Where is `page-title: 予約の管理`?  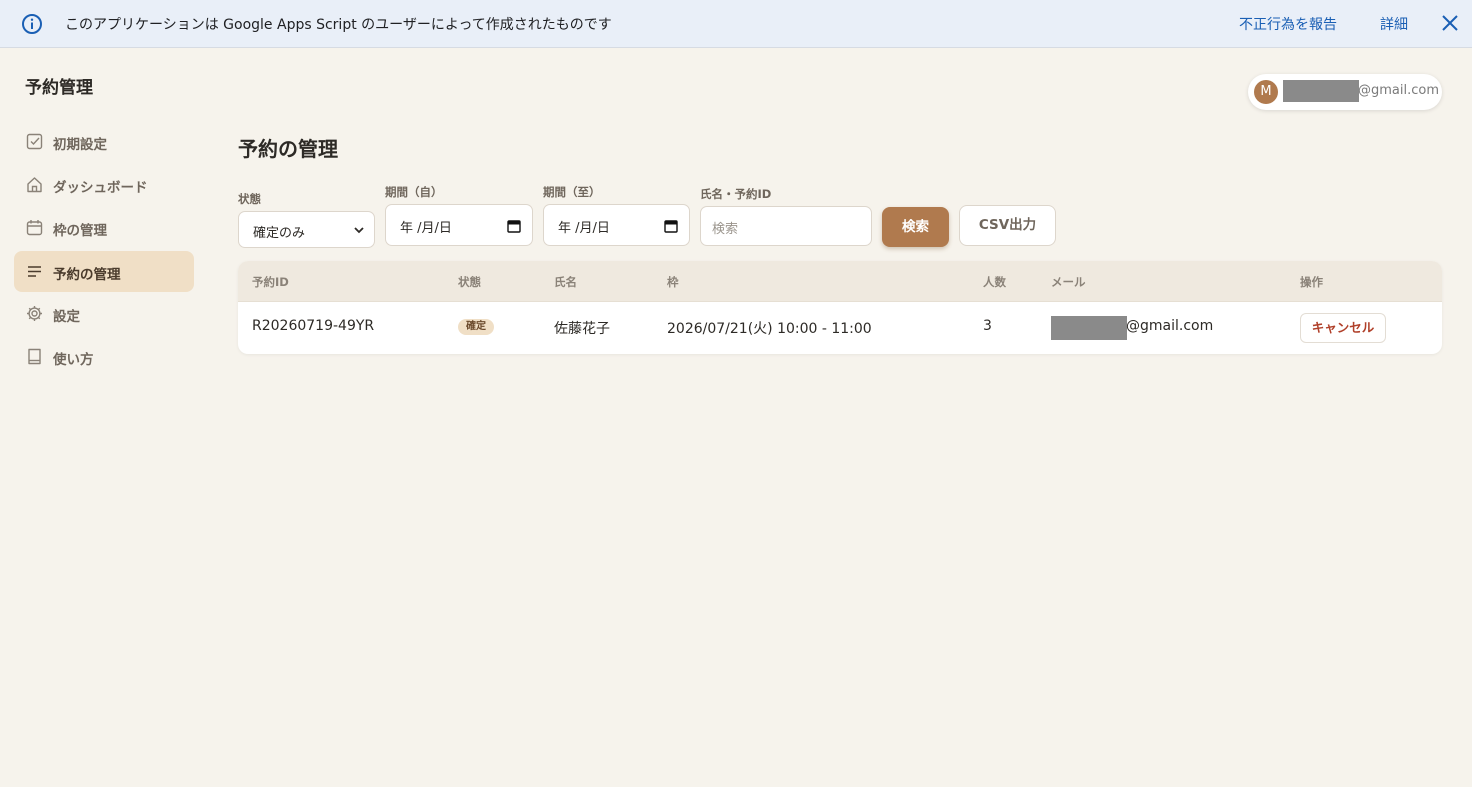
page-title: 予約の管理 is located at coordinates (288, 149).